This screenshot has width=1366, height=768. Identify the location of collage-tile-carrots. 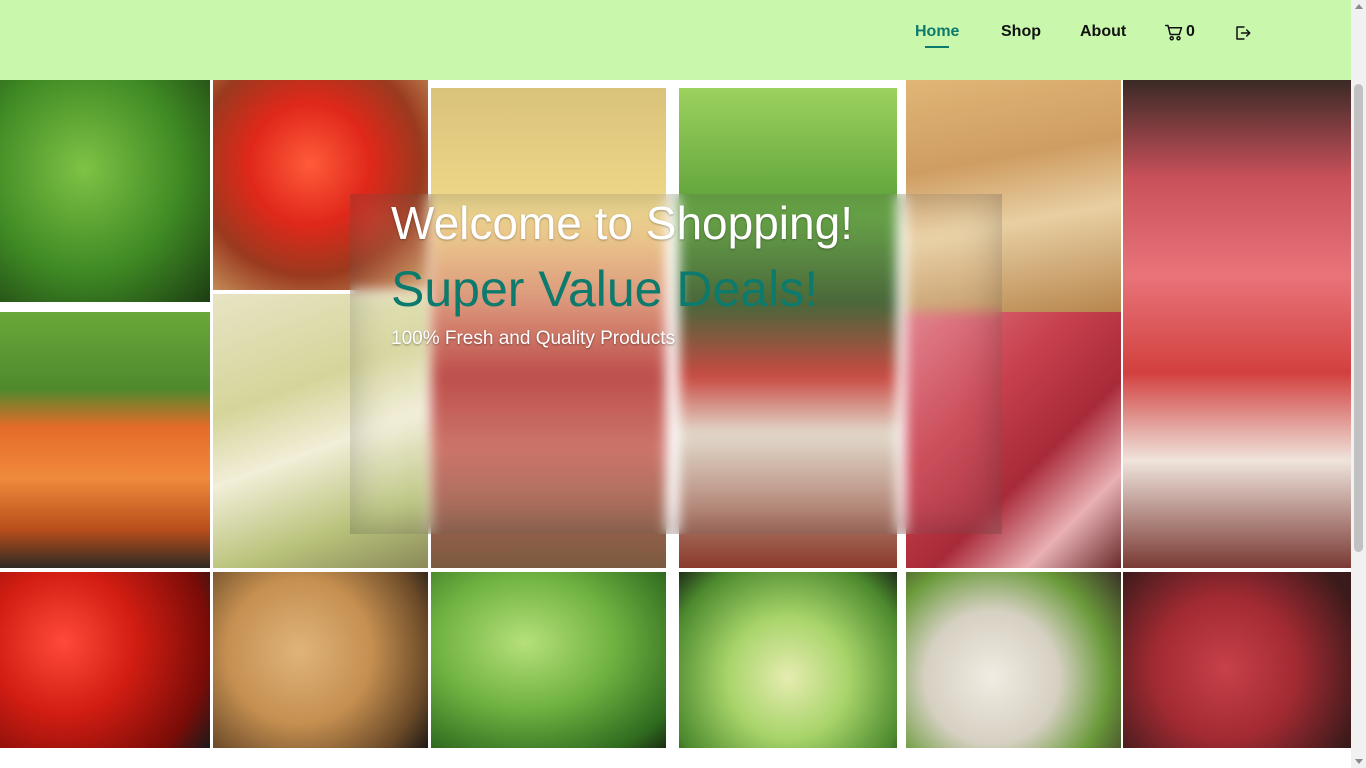
(105, 440).